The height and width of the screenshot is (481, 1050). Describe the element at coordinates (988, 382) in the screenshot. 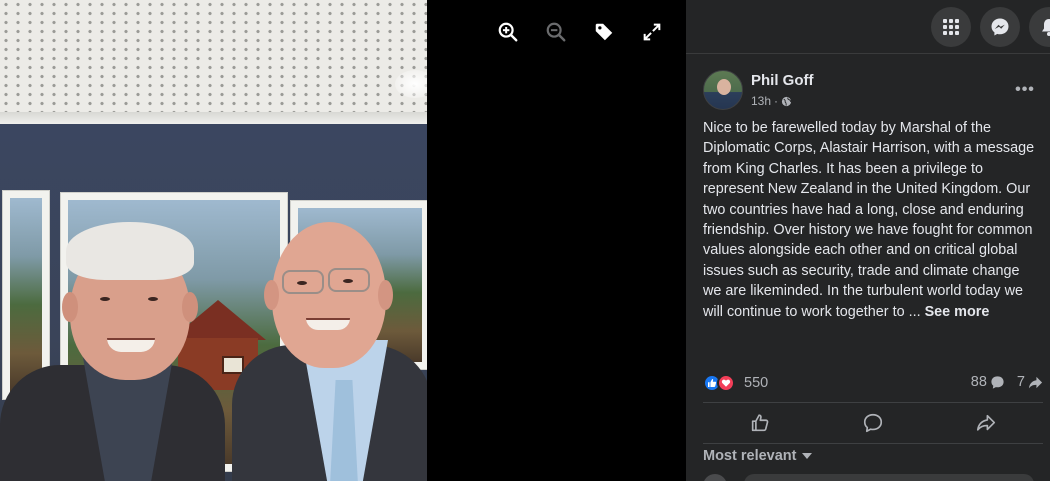

I see `comments-count-group: 88` at that location.